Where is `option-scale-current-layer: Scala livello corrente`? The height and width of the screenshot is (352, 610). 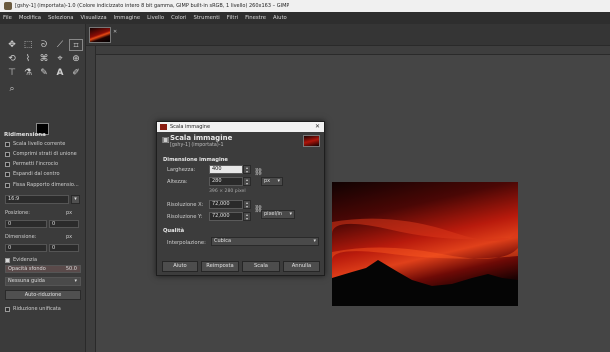
option-scale-current-layer: Scala livello corrente is located at coordinates (35, 144).